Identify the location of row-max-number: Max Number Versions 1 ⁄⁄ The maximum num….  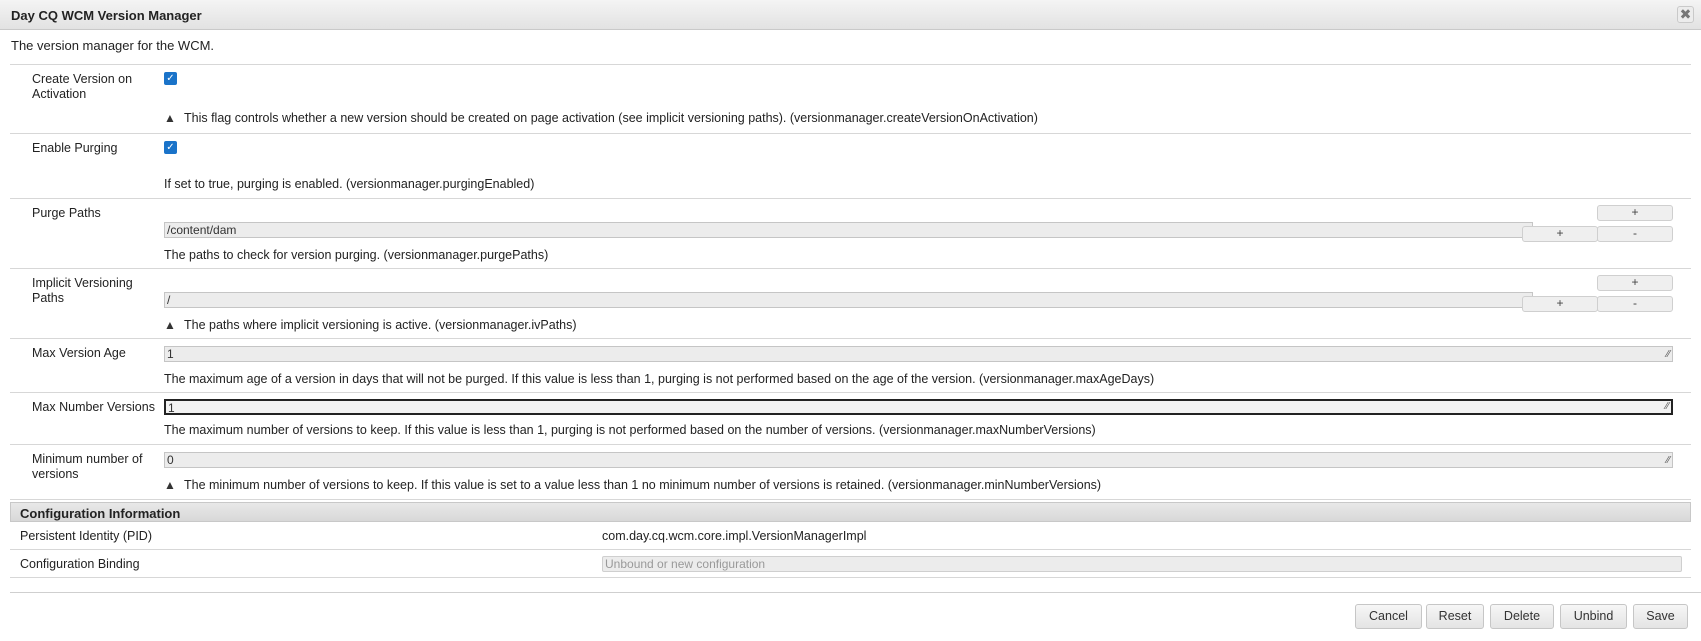
(850, 418).